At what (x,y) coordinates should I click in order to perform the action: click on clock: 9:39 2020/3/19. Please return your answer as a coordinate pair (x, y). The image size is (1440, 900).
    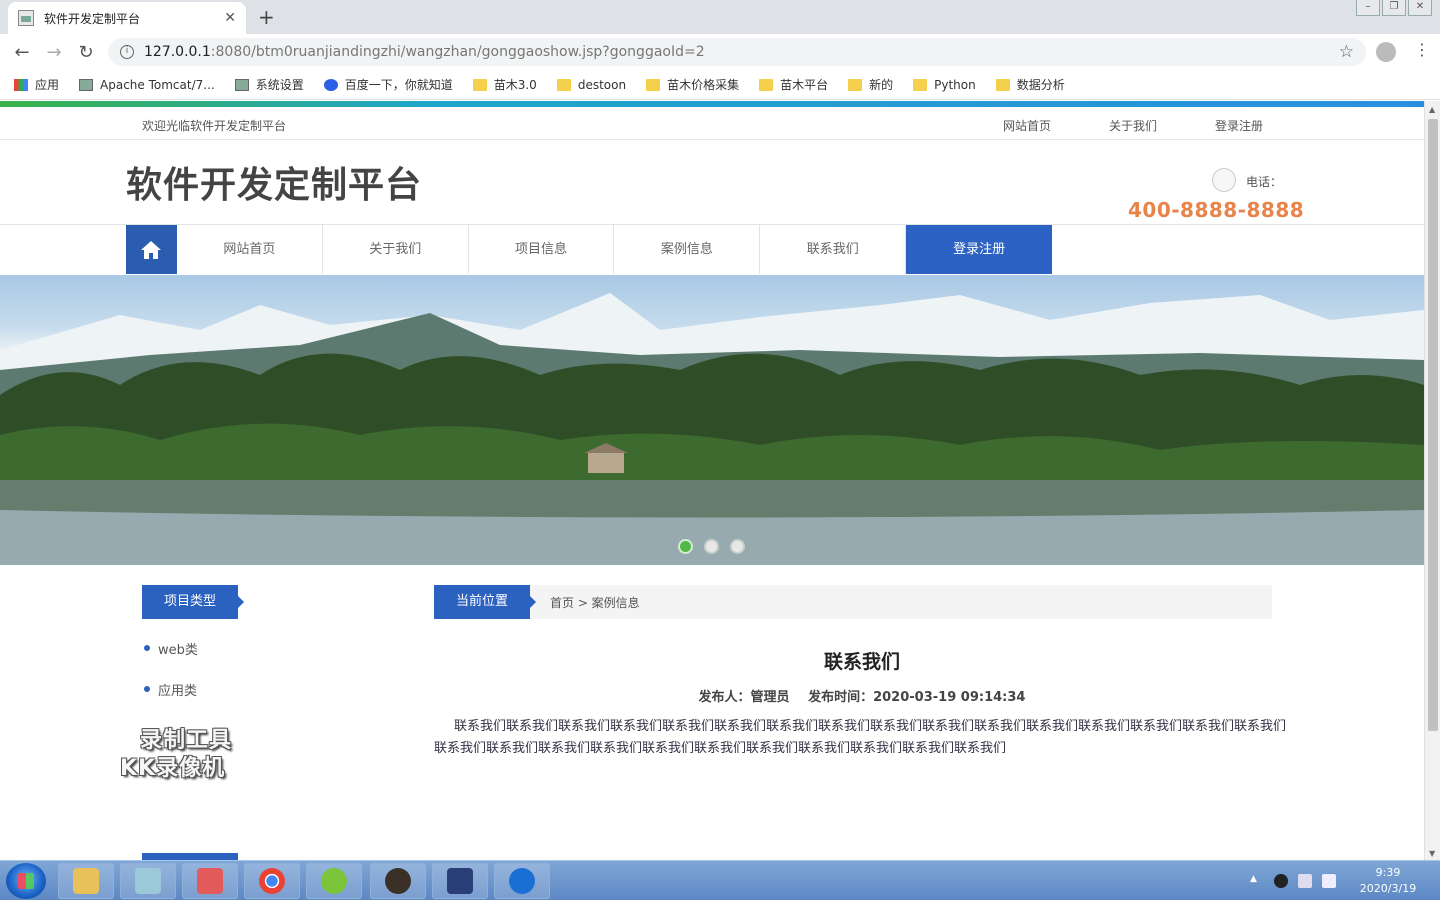
    Looking at the image, I should click on (1388, 881).